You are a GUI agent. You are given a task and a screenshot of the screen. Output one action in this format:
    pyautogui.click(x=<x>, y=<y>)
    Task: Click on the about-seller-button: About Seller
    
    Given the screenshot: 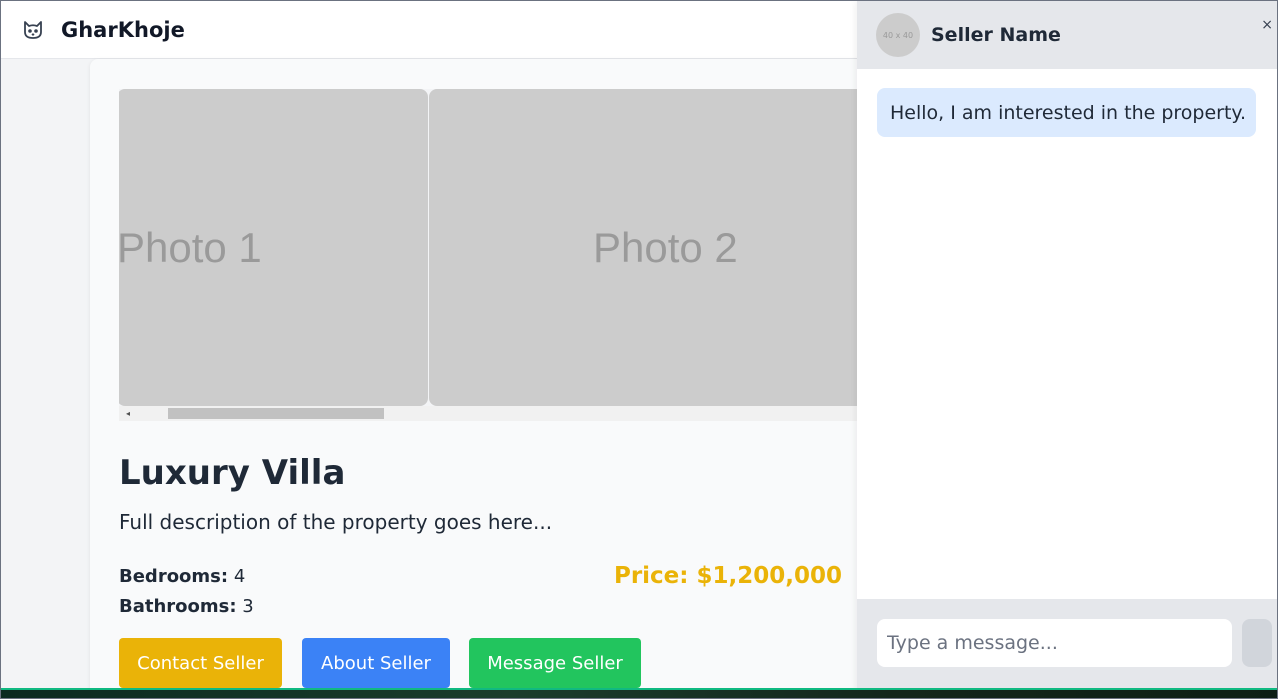 What is the action you would take?
    pyautogui.click(x=376, y=663)
    